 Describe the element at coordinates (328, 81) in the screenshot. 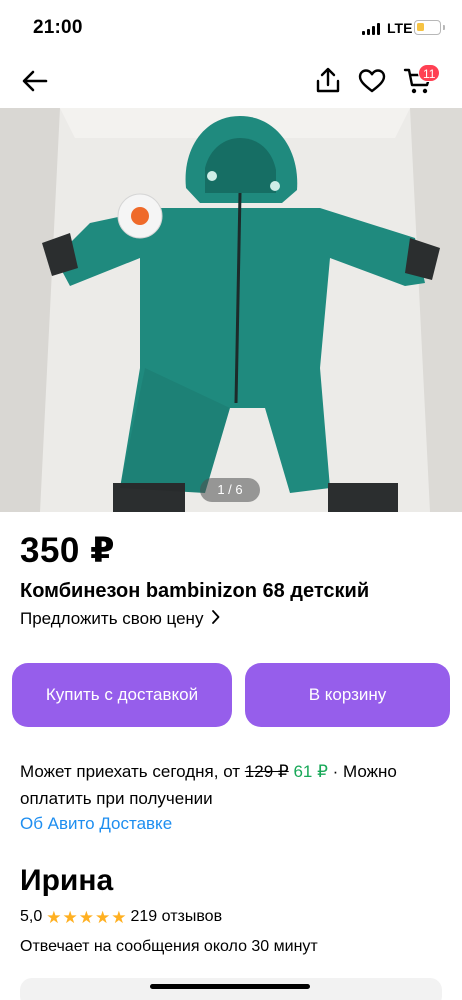

I see `share-icon` at that location.